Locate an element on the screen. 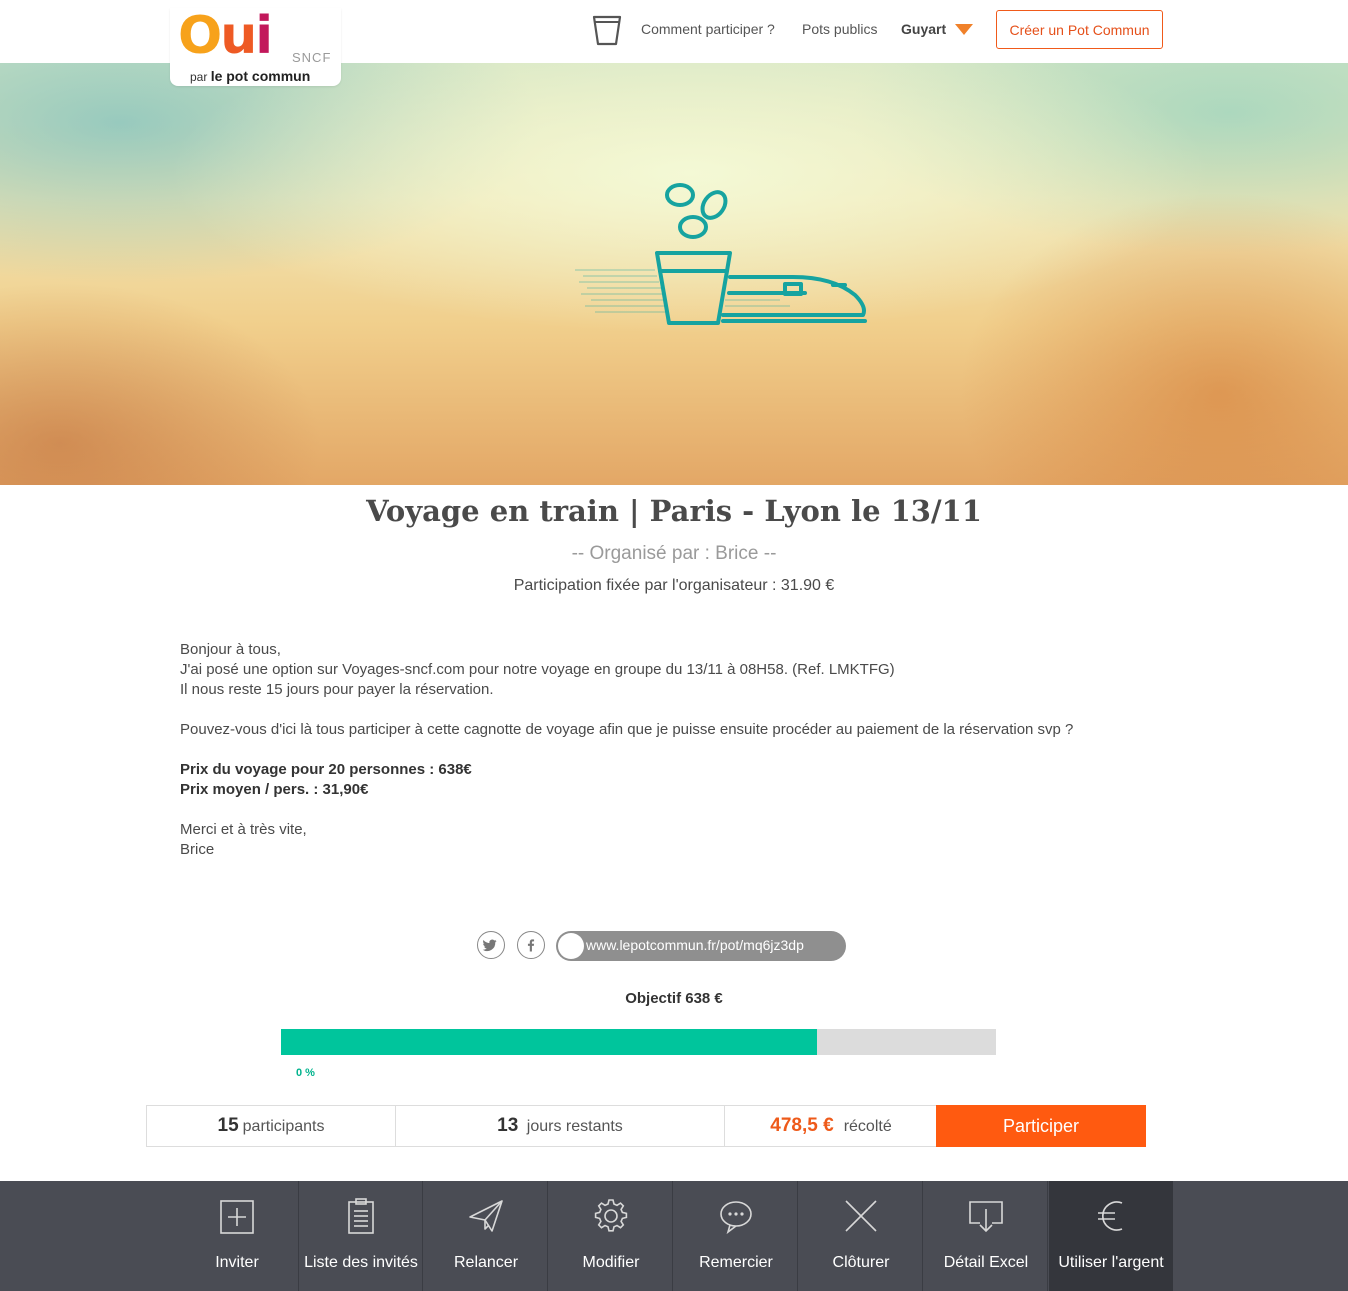  tool-excel-button: Détail Excel is located at coordinates (986, 1236).